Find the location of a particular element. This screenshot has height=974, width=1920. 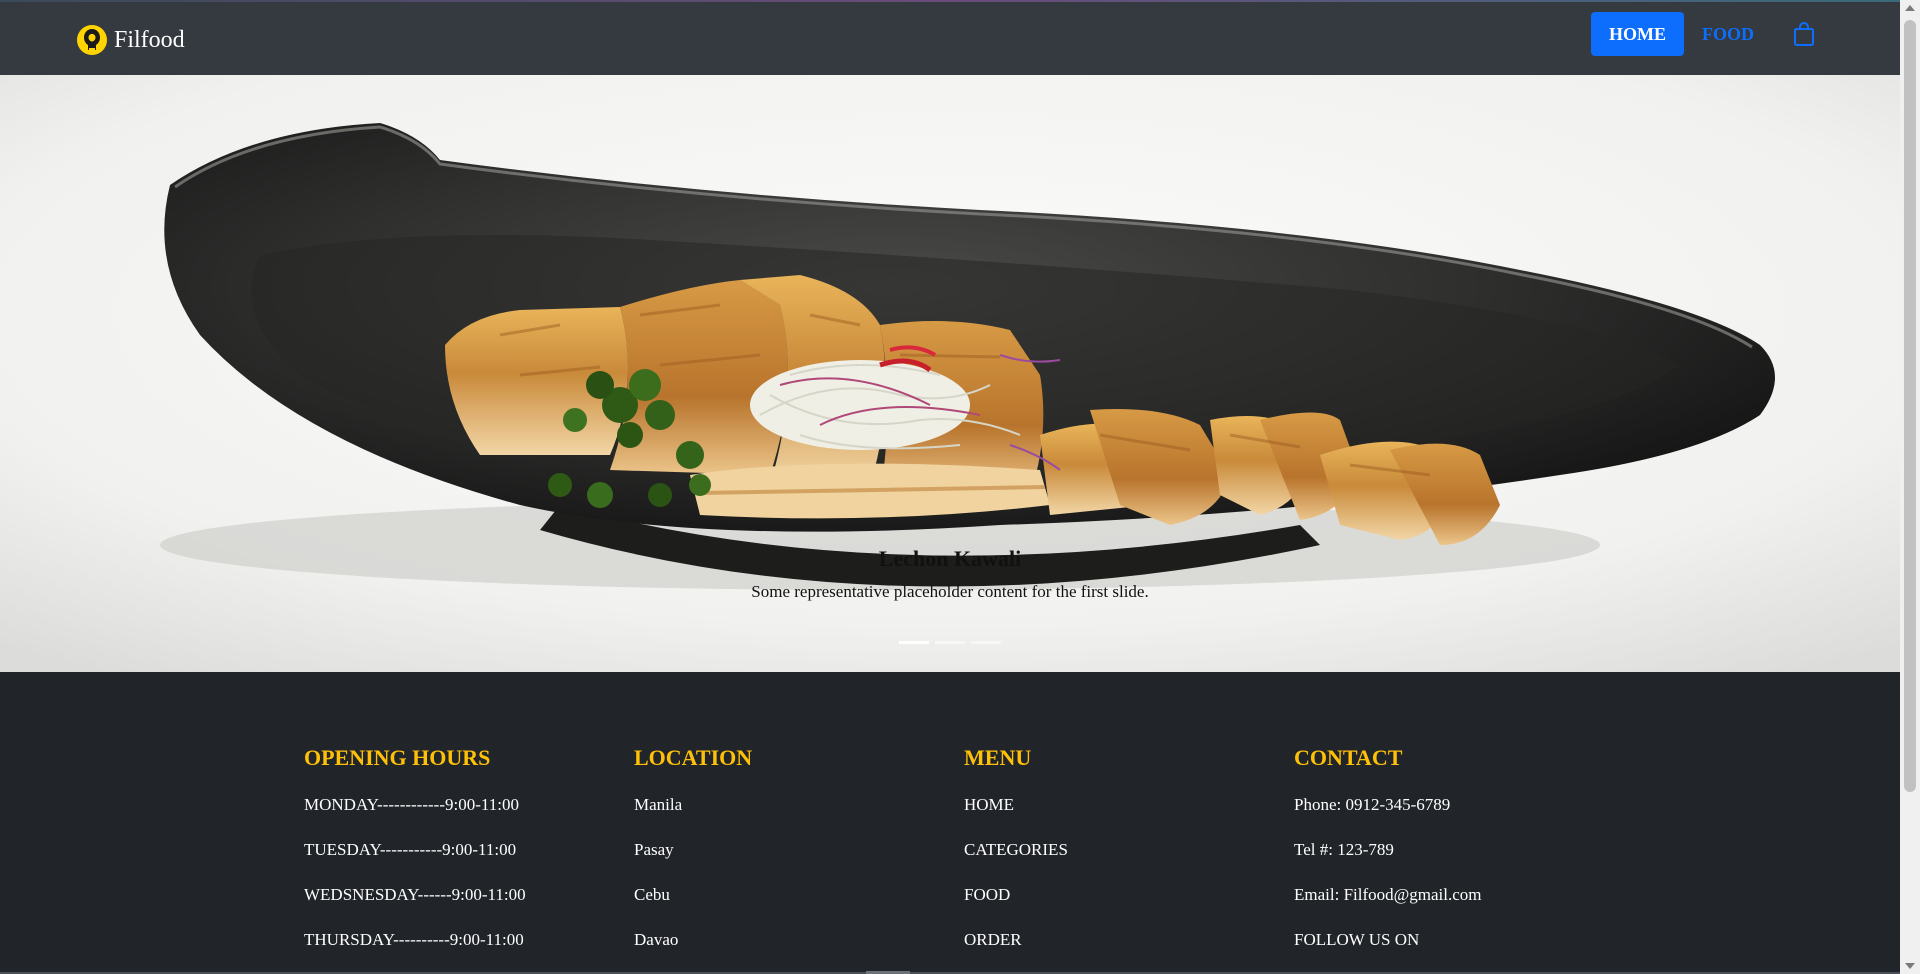

footer-heading-menu: MENU is located at coordinates (998, 757).